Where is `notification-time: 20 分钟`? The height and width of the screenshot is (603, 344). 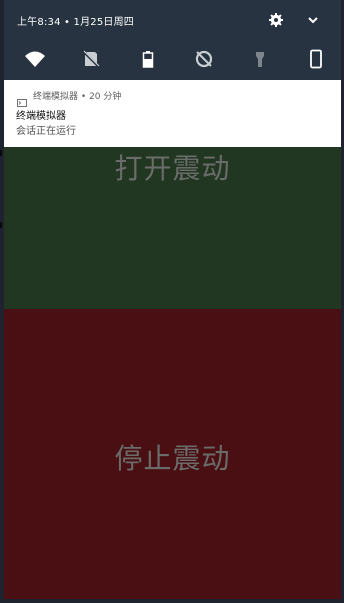 notification-time: 20 分钟 is located at coordinates (105, 97).